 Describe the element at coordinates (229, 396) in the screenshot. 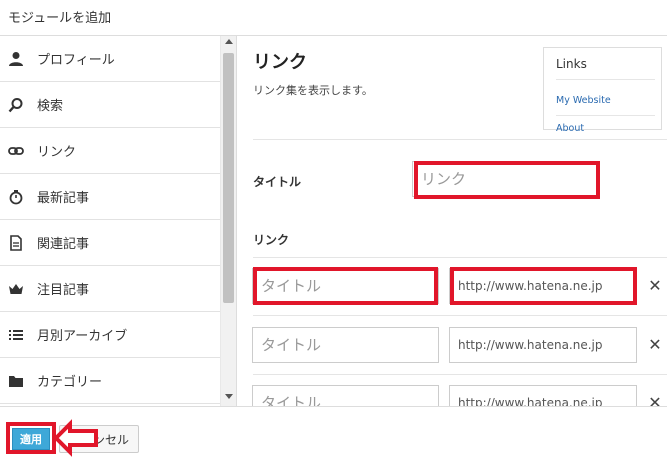

I see `scroll-down-arrow-icon` at that location.